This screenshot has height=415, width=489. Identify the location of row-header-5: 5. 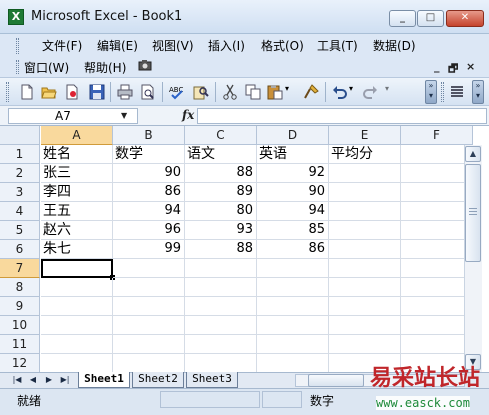
(20, 230).